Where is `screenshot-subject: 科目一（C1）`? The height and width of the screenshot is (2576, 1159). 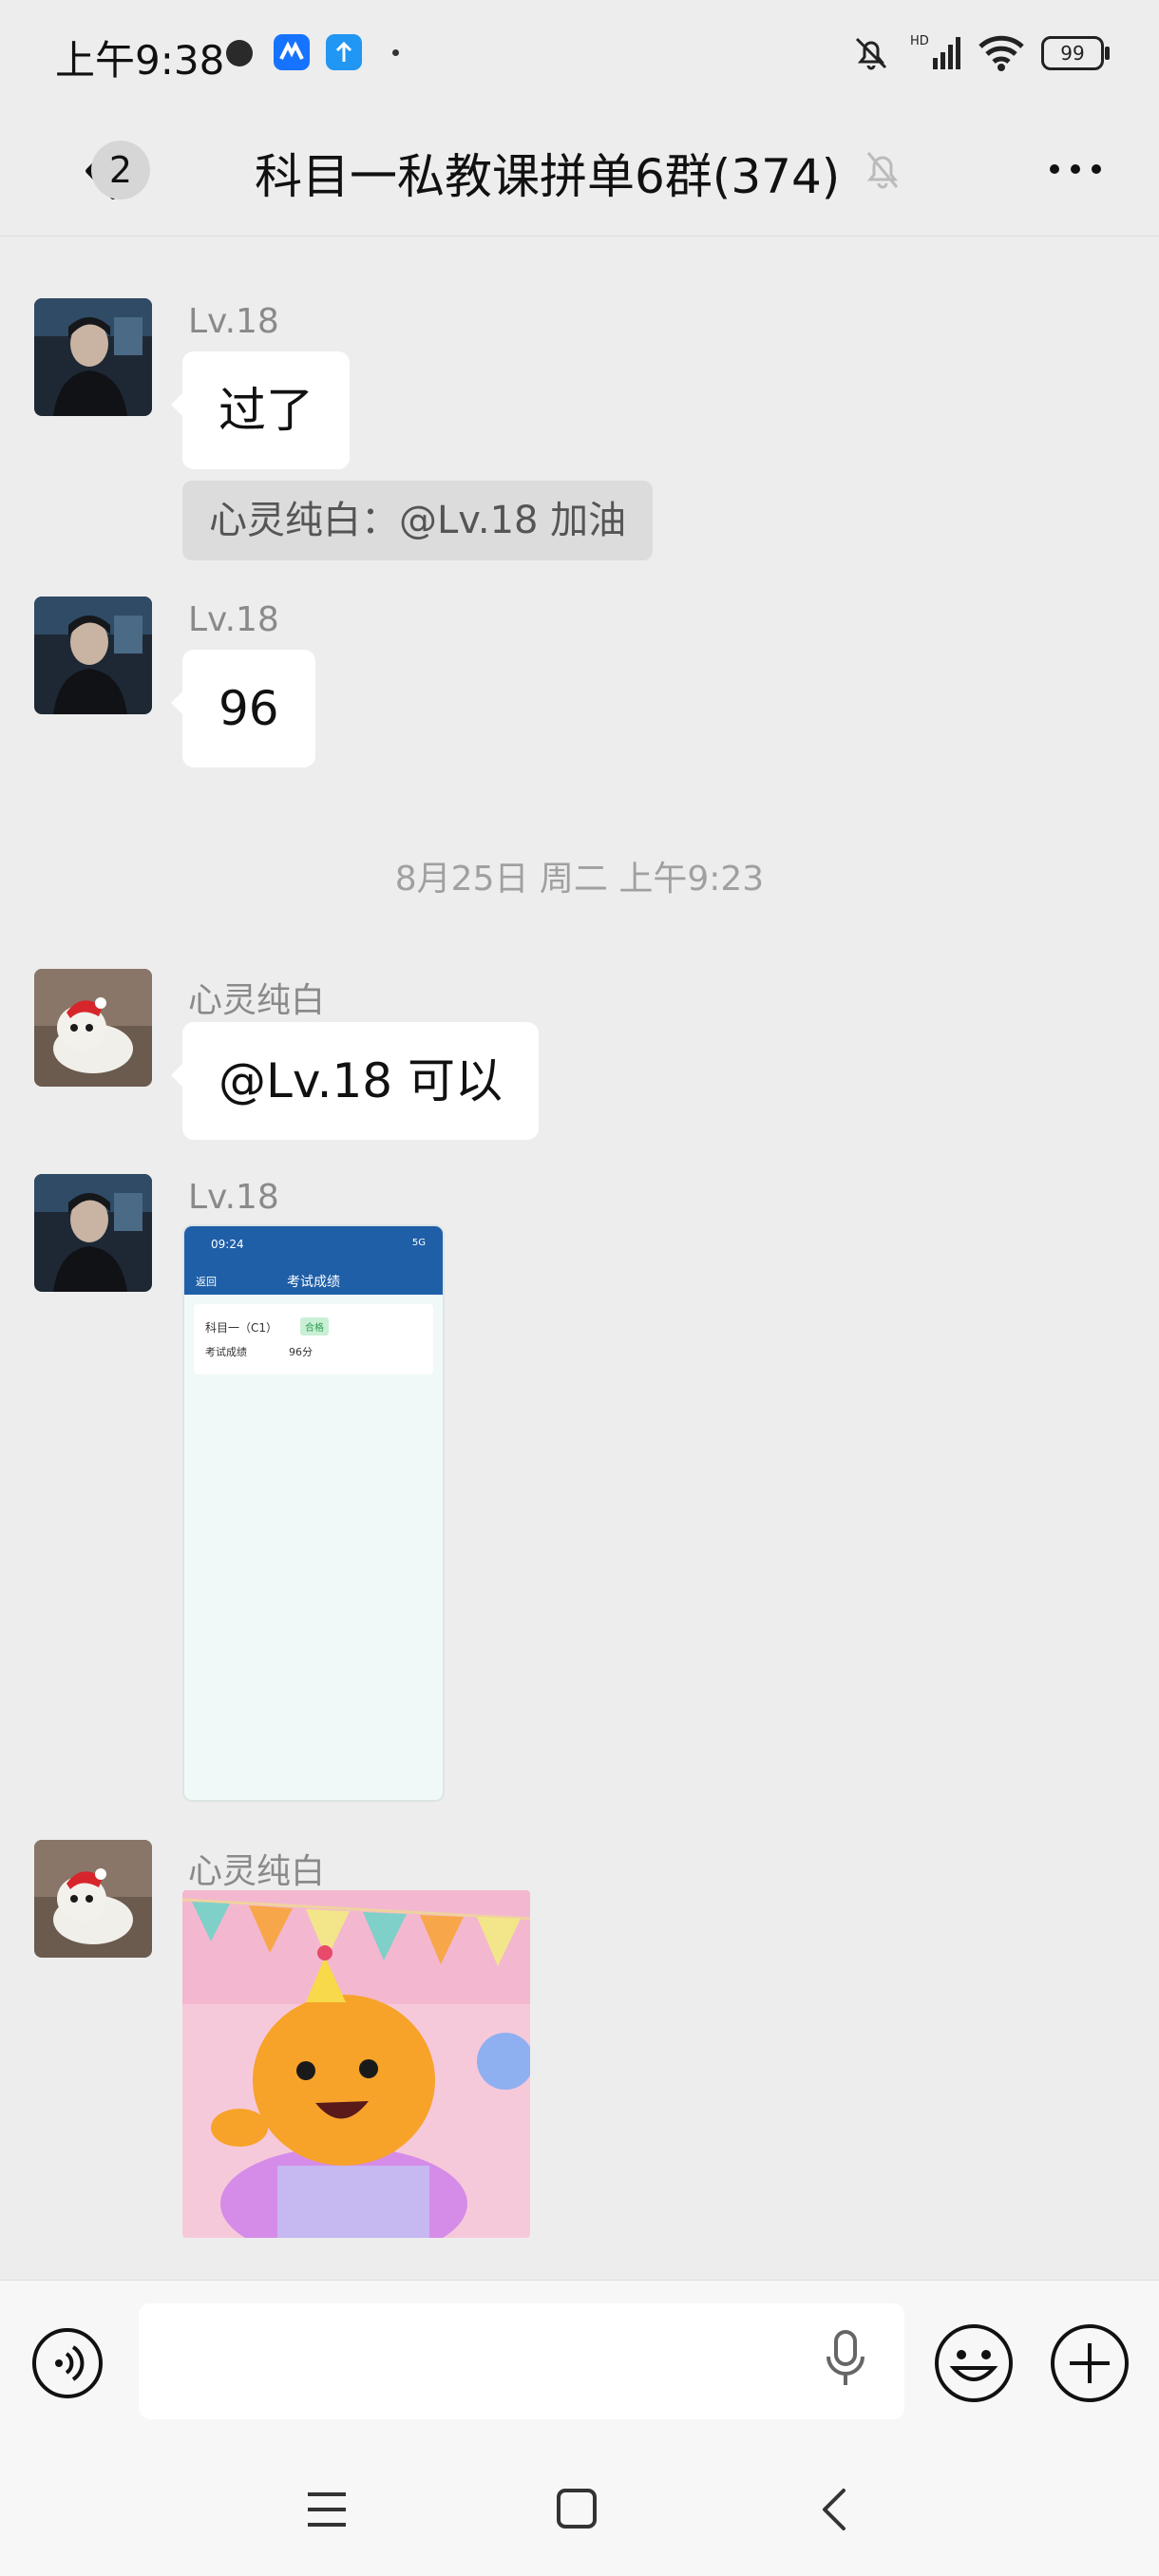 screenshot-subject: 科目一（C1） is located at coordinates (241, 1328).